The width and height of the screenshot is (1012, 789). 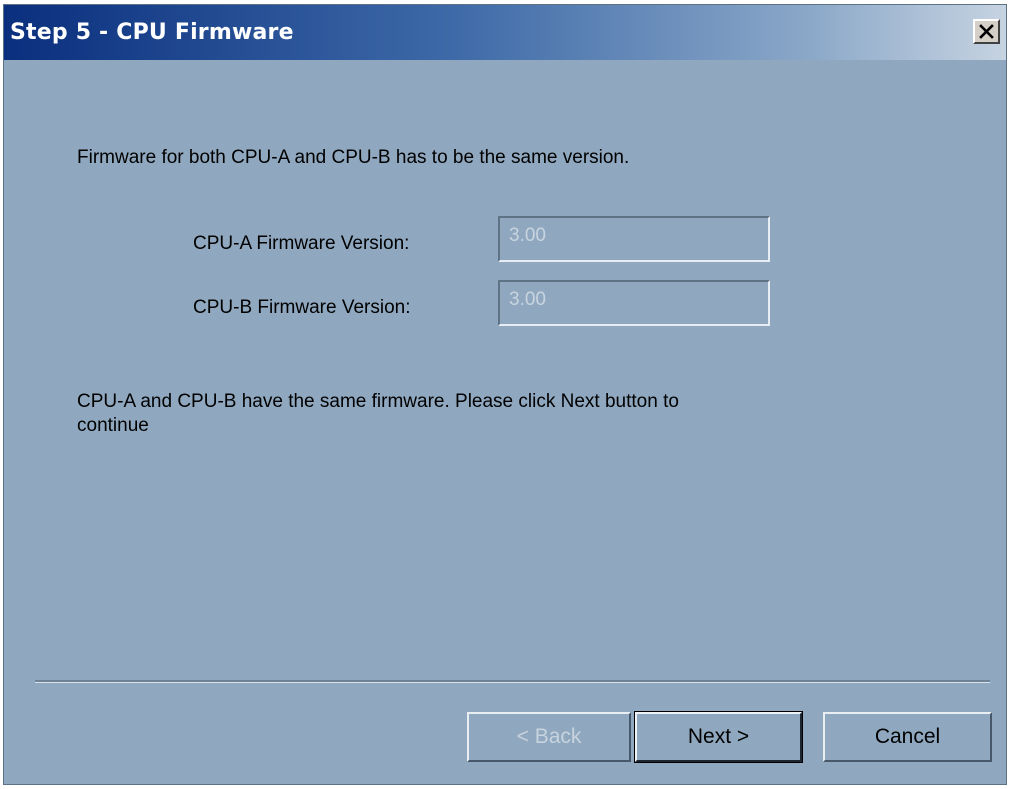 What do you see at coordinates (718, 737) in the screenshot?
I see `next-button: Next >` at bounding box center [718, 737].